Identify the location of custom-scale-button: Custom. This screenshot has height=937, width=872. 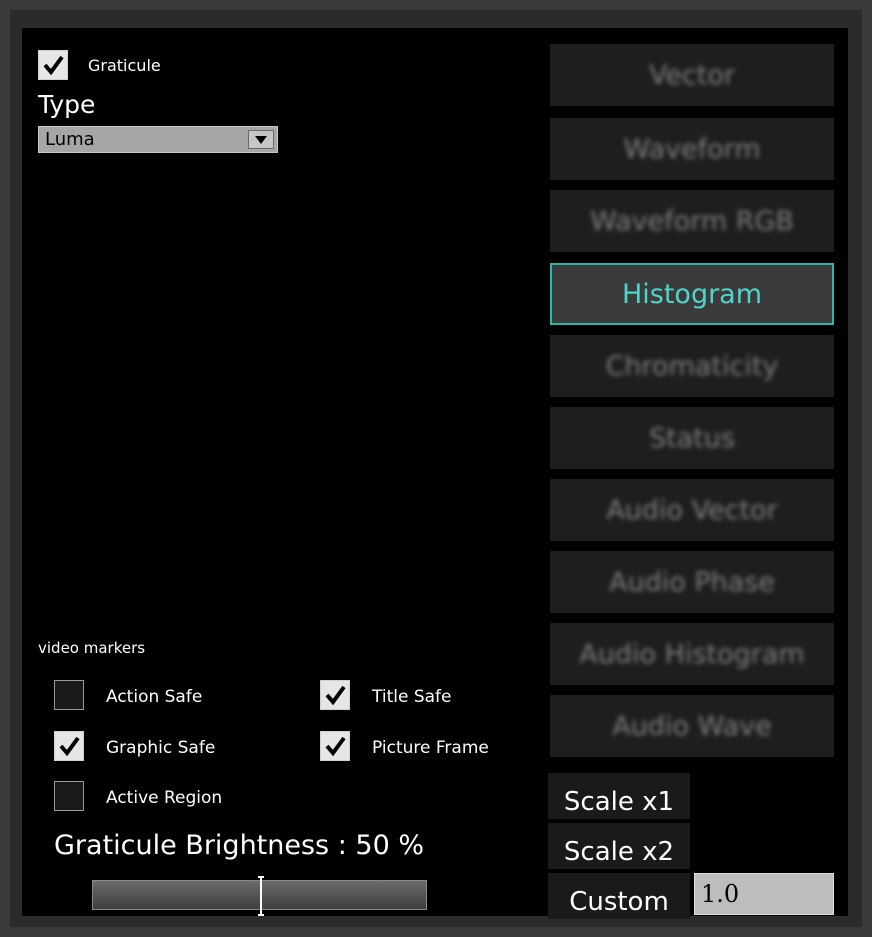
(619, 896).